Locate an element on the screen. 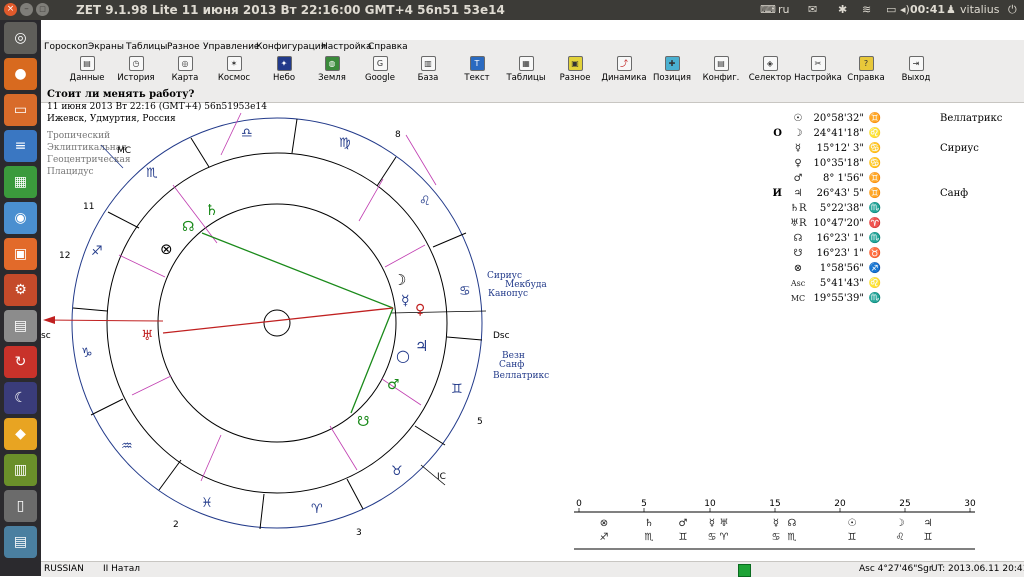  trash-icon: ▯ is located at coordinates (20, 506).